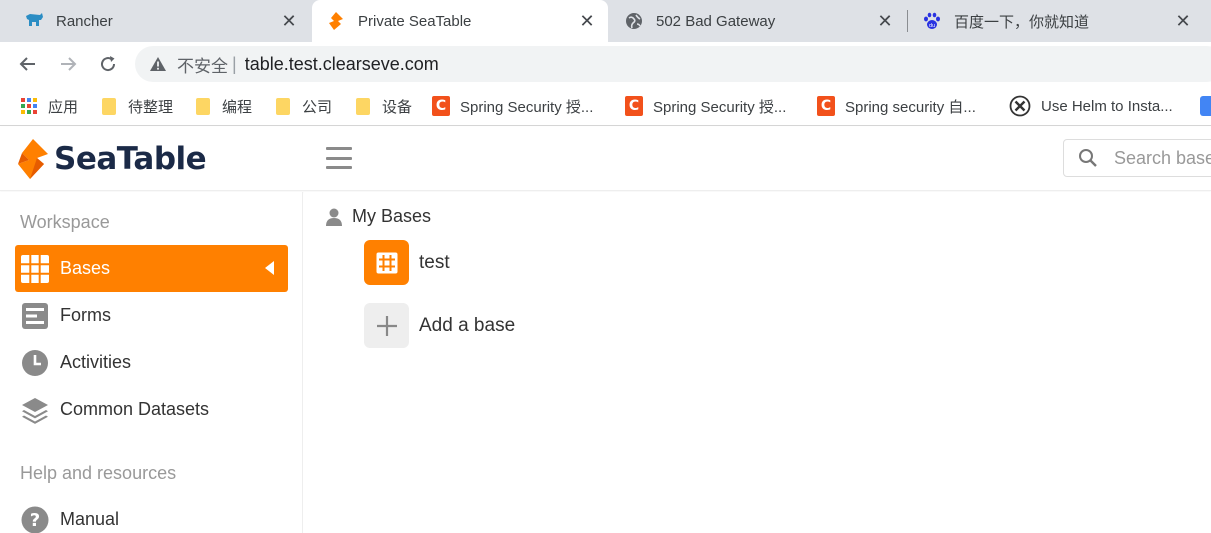 This screenshot has height=533, width=1211. I want to click on sidebar-item-label: Common Datasets, so click(135, 409).